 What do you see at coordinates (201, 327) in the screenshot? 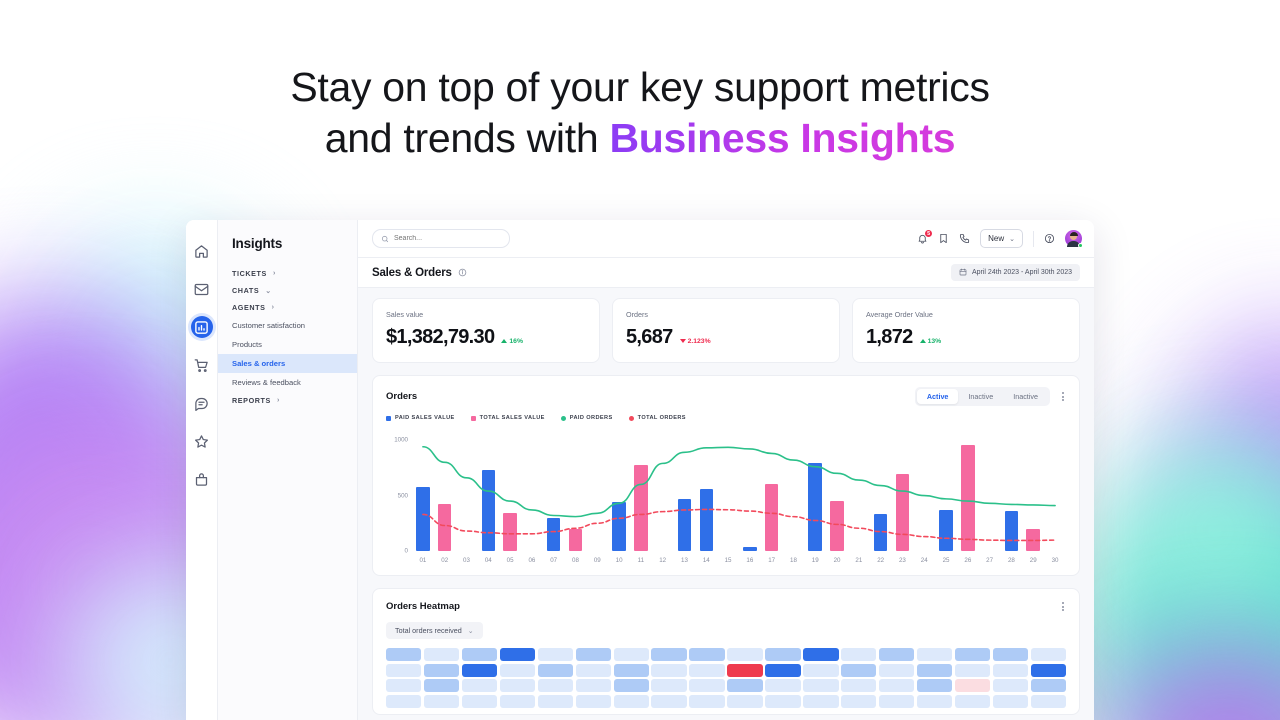
I see `analytics-icon` at bounding box center [201, 327].